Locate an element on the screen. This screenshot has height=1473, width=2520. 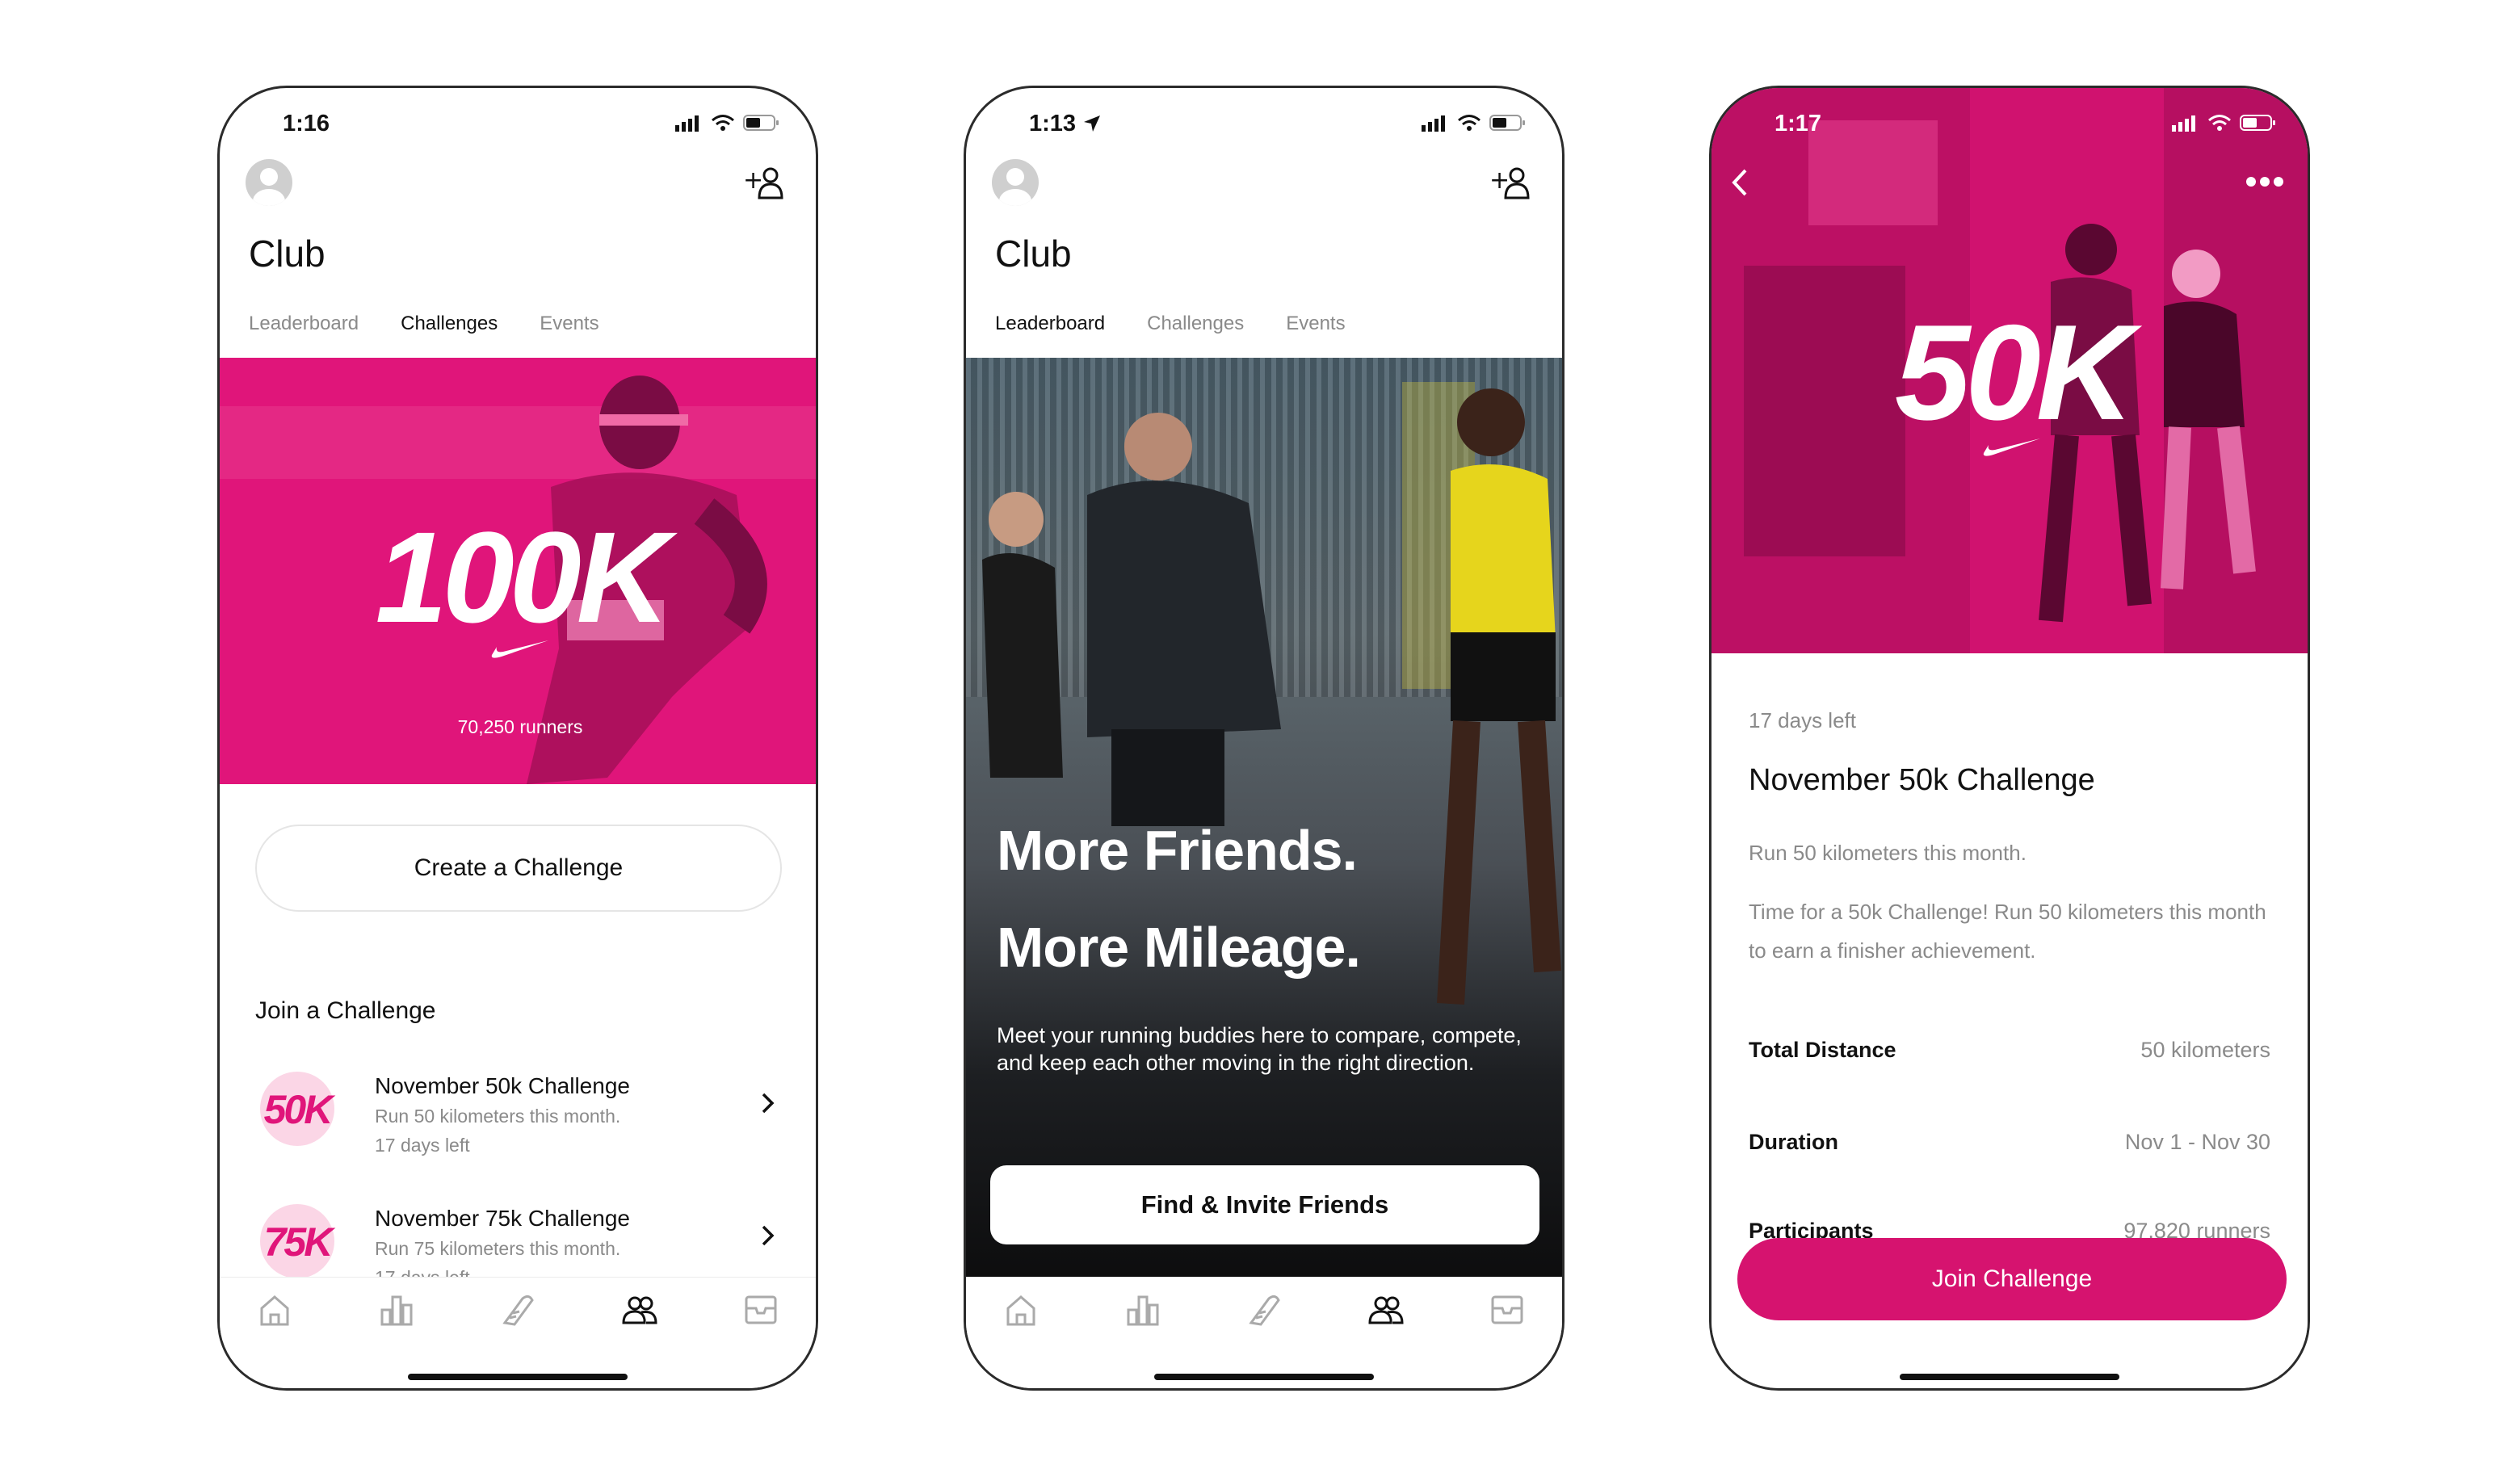
detail-value: 50 kilometers is located at coordinates (2205, 1050).